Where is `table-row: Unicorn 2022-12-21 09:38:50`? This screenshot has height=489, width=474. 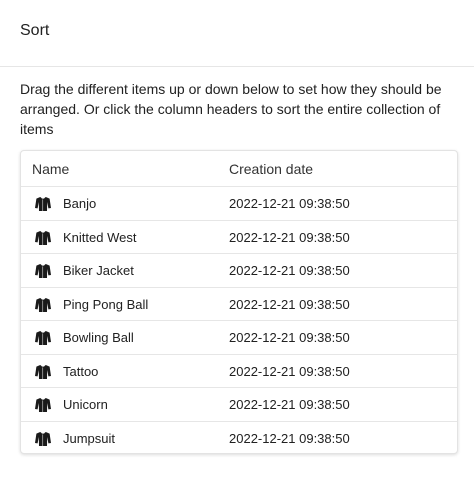 table-row: Unicorn 2022-12-21 09:38:50 is located at coordinates (239, 405).